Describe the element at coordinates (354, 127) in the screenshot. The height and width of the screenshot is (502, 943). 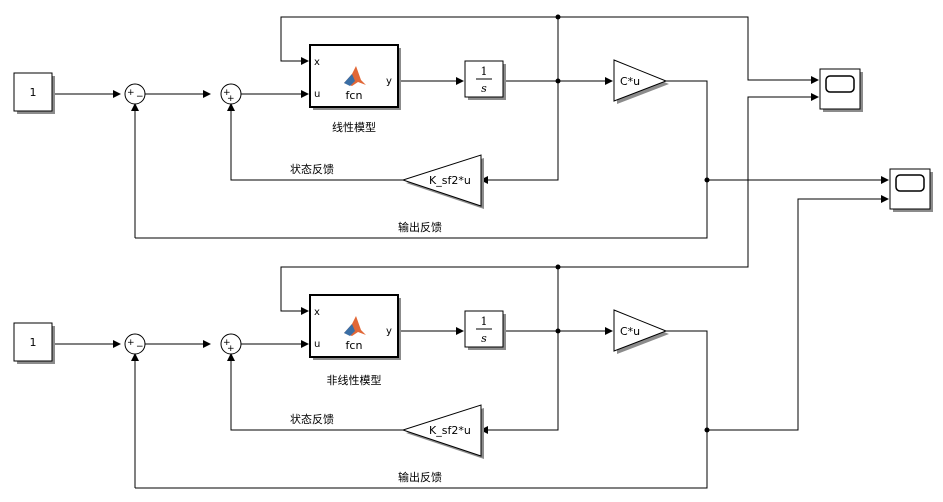
I see `linear-model-label: 线性模型` at that location.